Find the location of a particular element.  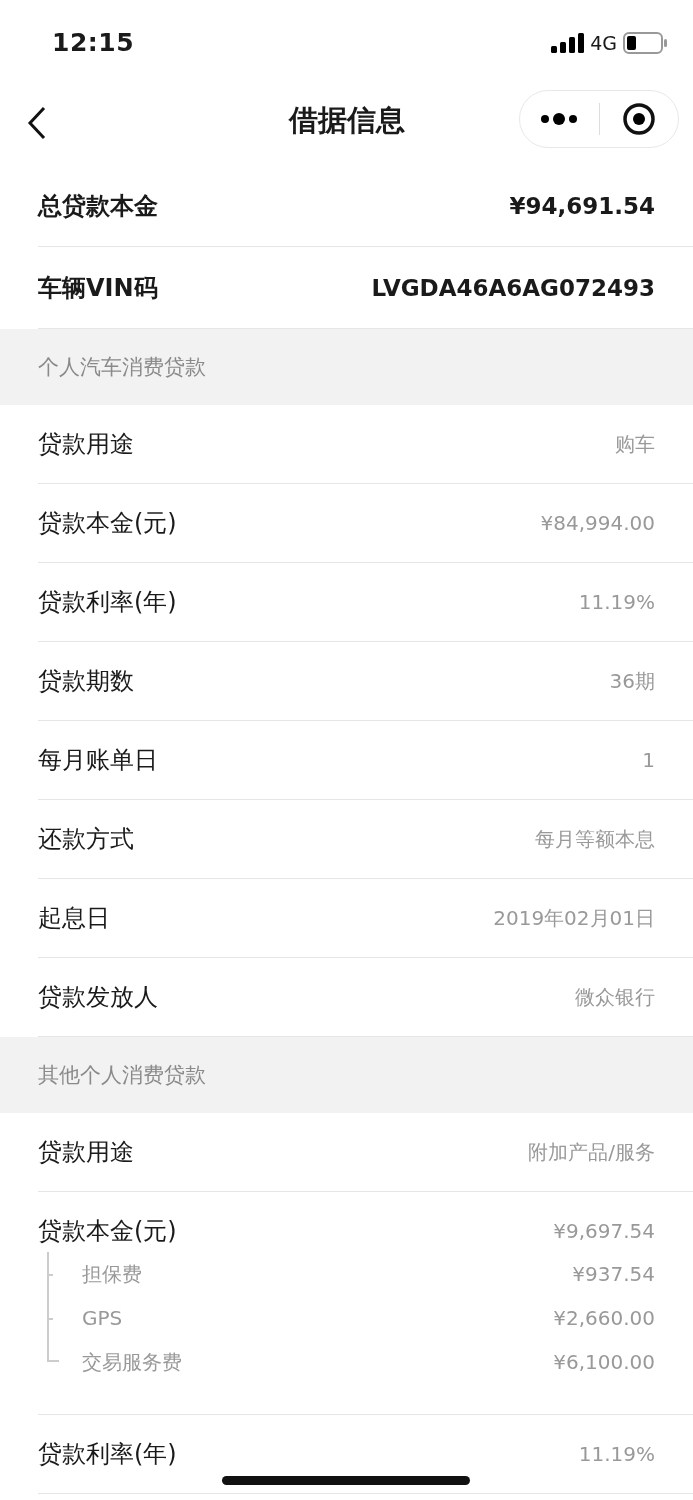

row-value: 购车 is located at coordinates (635, 444).